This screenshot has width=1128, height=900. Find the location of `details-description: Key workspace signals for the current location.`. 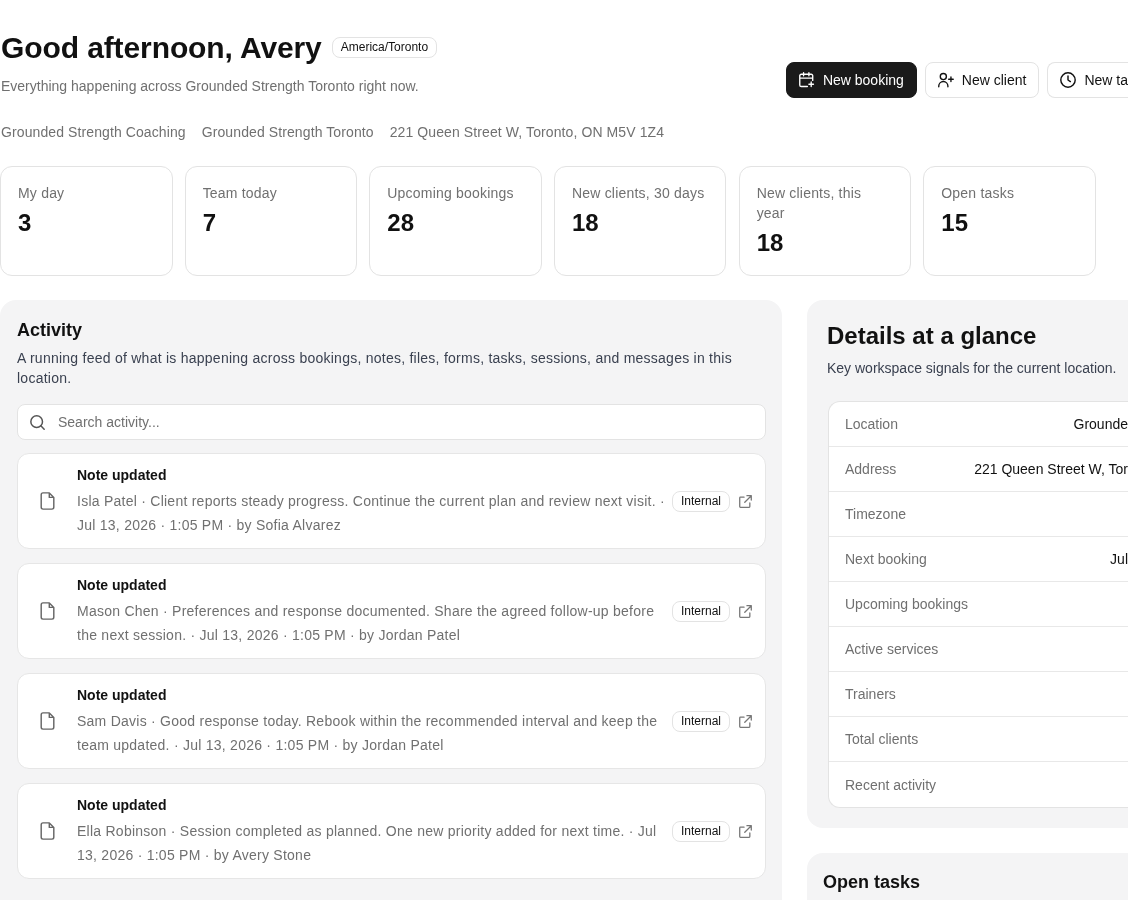

details-description: Key workspace signals for the current location. is located at coordinates (972, 368).